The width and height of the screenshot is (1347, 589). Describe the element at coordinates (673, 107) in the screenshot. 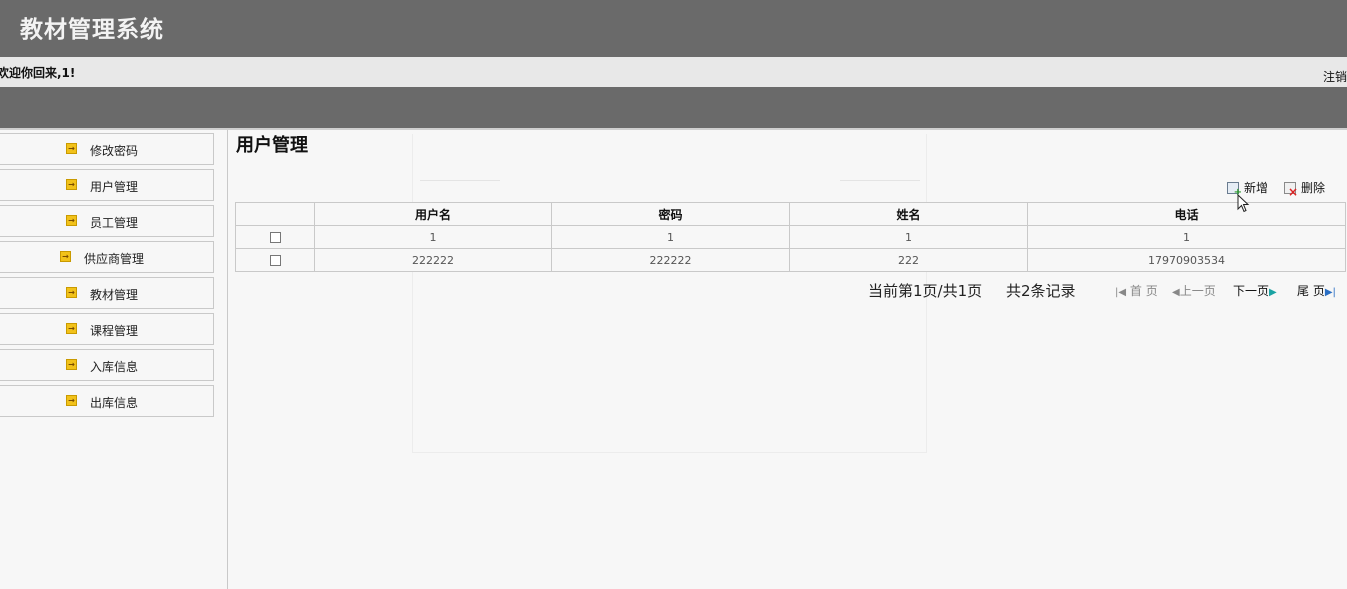

I see `nav-bar` at that location.